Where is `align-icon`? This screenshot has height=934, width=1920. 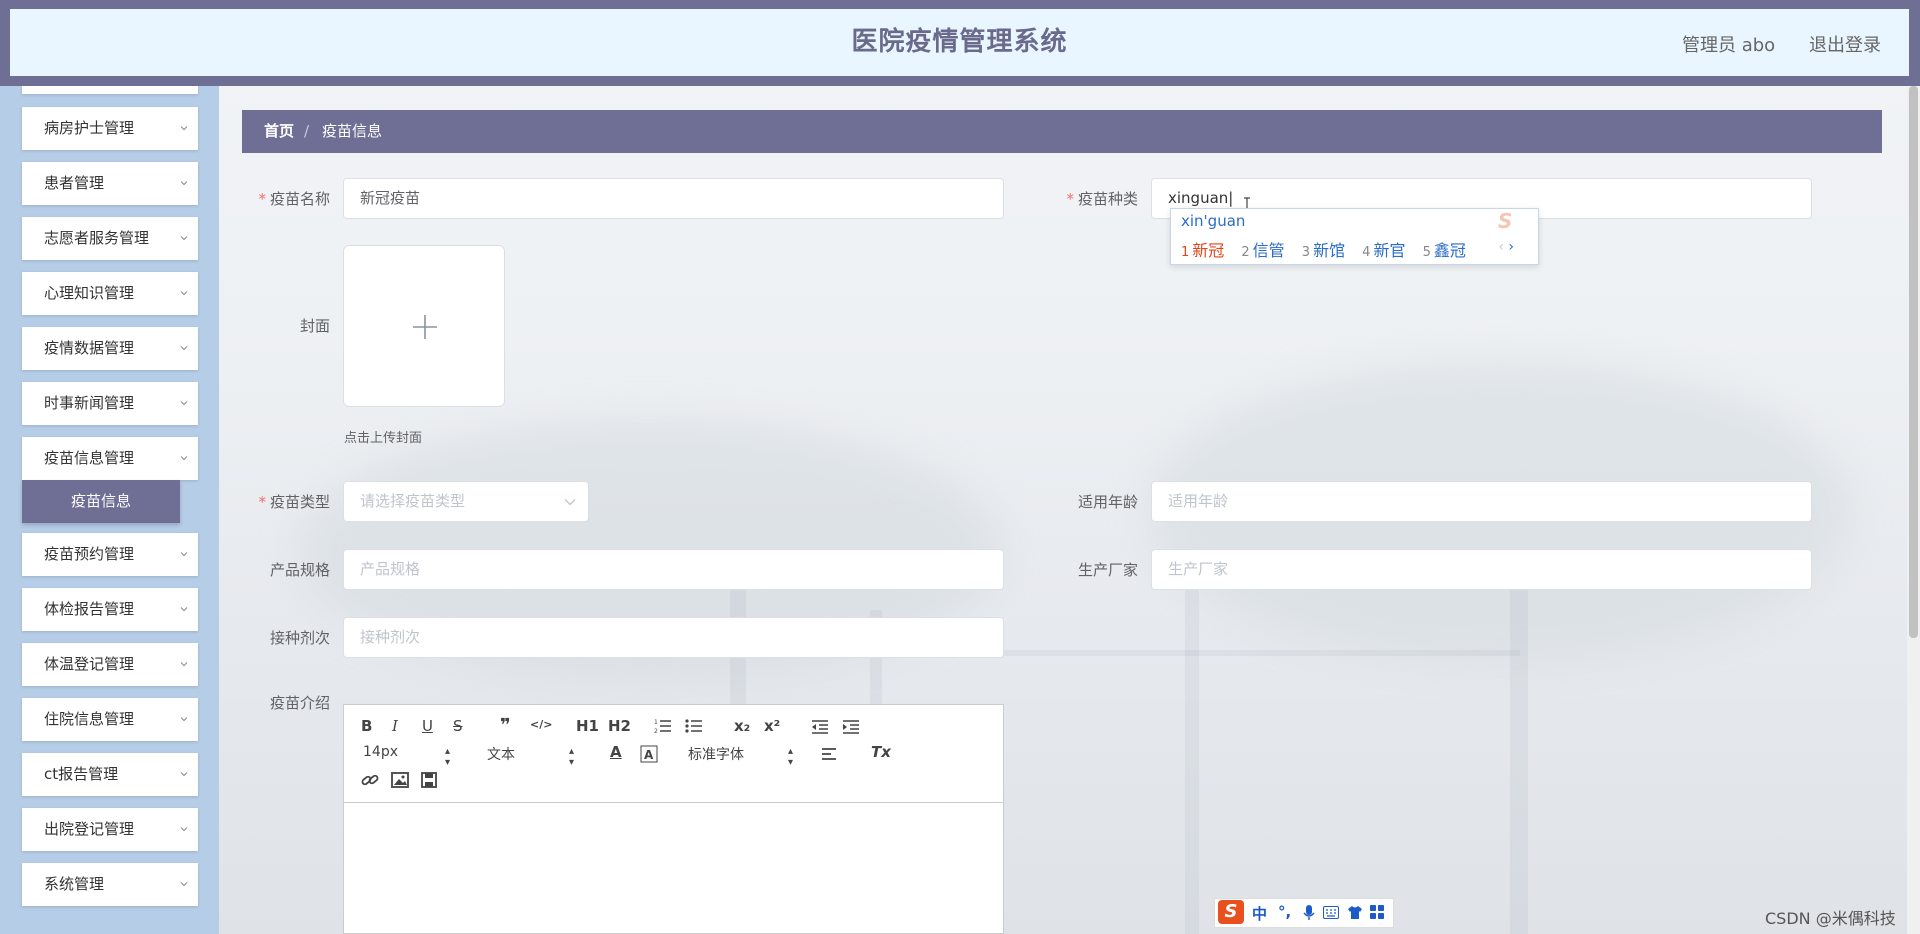
align-icon is located at coordinates (829, 754).